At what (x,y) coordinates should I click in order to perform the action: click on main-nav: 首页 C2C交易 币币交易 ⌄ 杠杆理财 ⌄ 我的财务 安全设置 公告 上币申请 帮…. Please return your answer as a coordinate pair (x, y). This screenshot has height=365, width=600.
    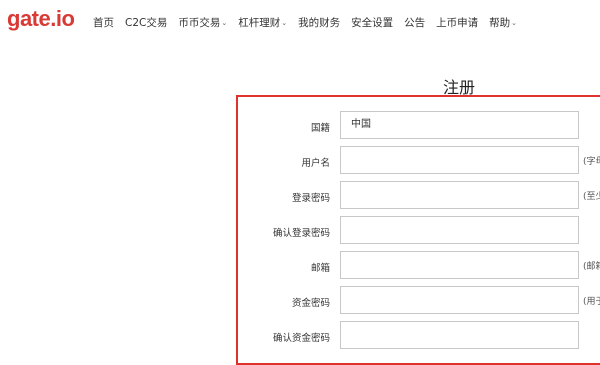
    Looking at the image, I should click on (310, 22).